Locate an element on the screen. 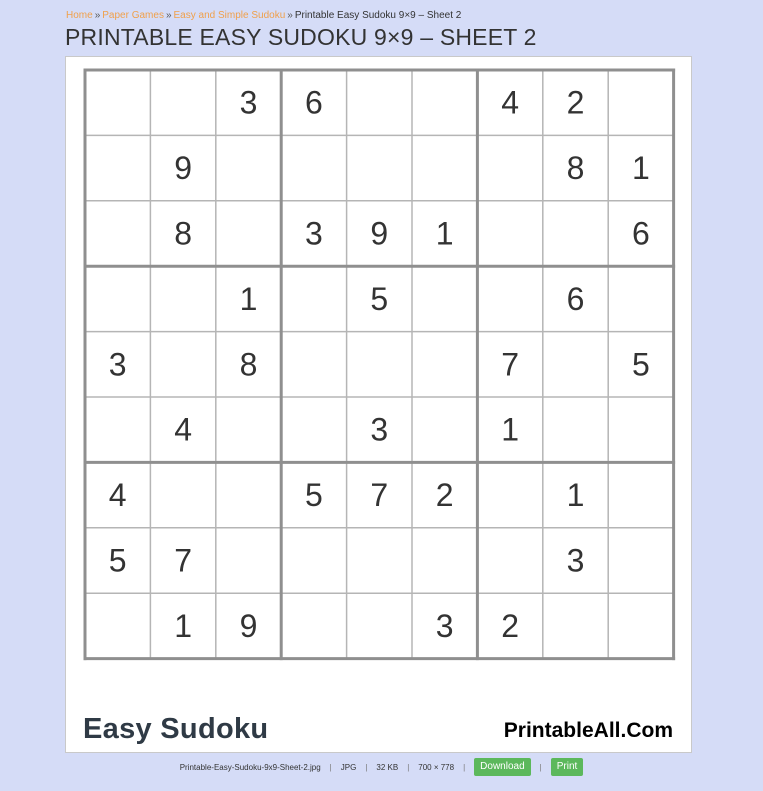 The image size is (763, 791). file-size: 32 KB is located at coordinates (387, 767).